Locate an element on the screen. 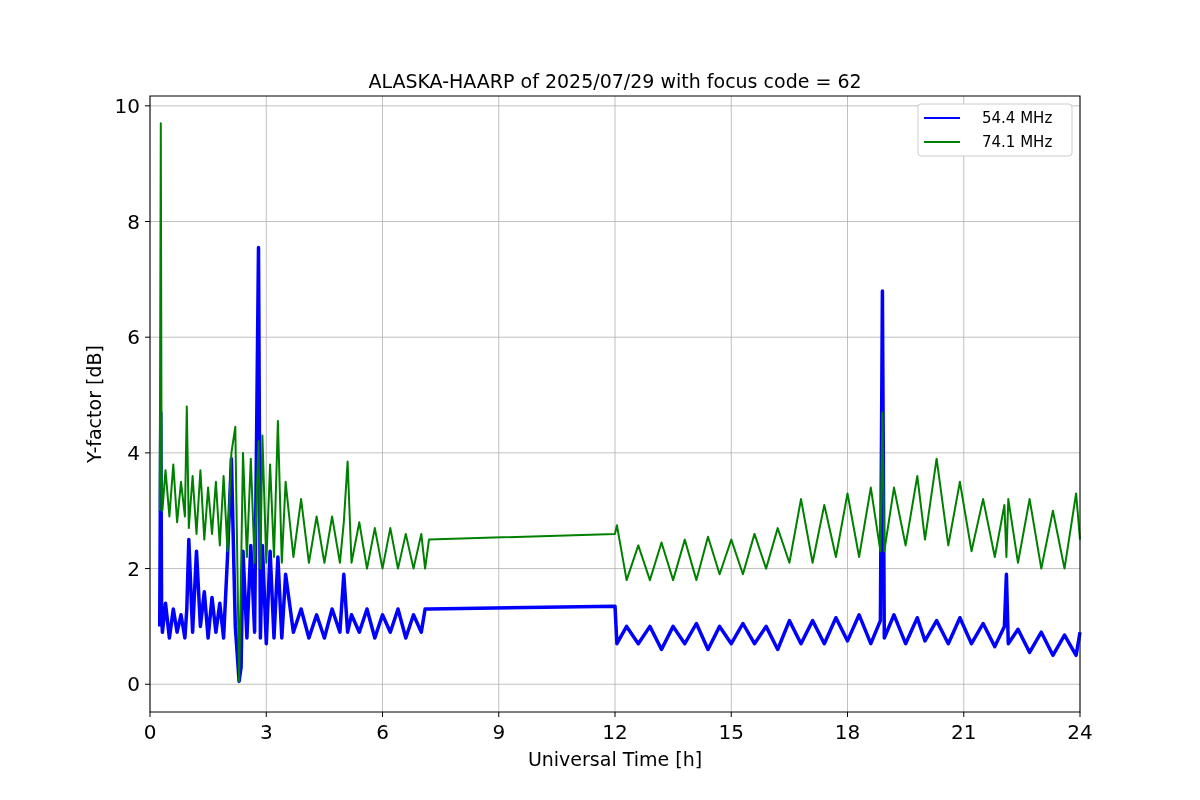  legend-label: 54.4 MHz is located at coordinates (1017, 118).